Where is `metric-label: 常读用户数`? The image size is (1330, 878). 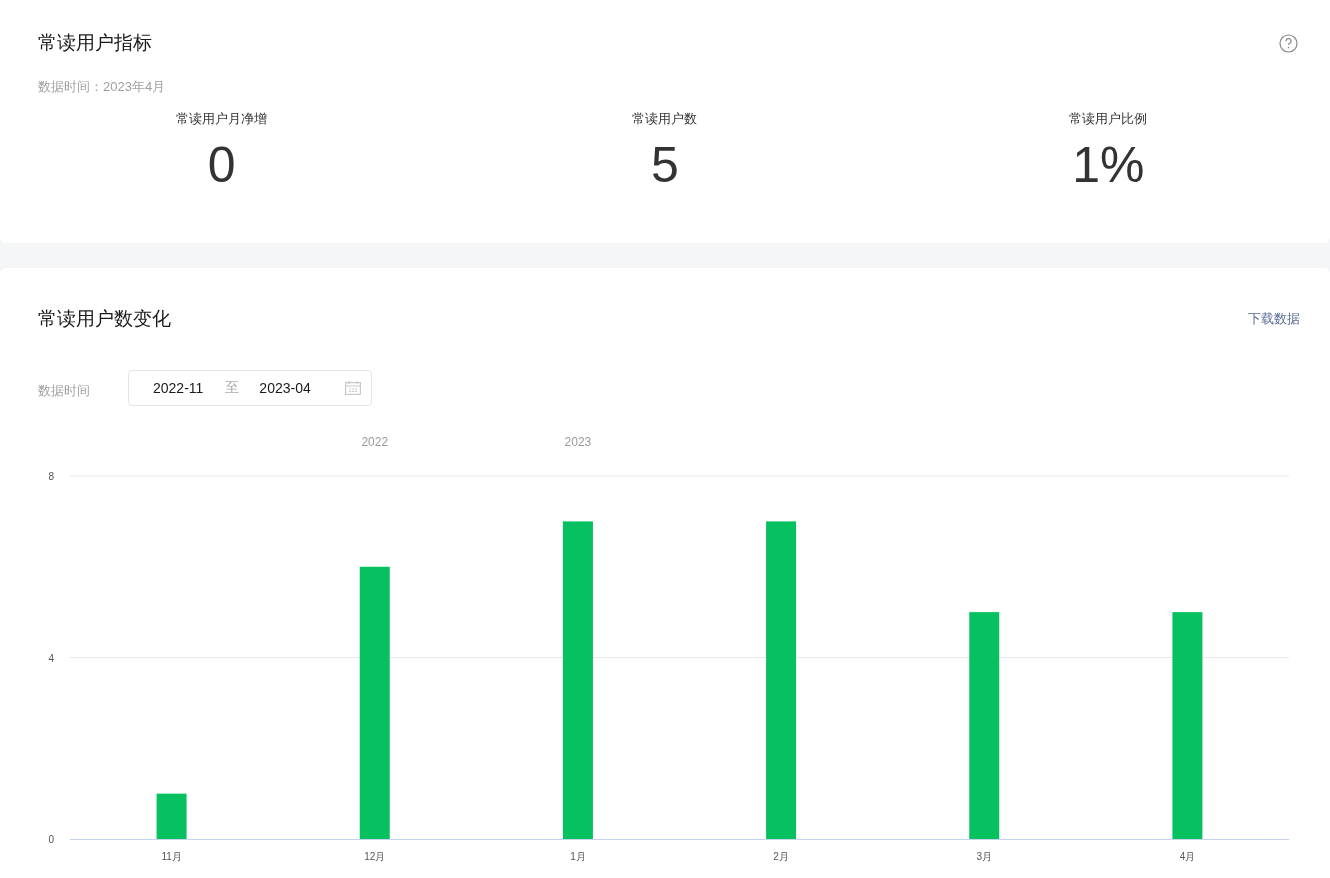
metric-label: 常读用户数 is located at coordinates (665, 119).